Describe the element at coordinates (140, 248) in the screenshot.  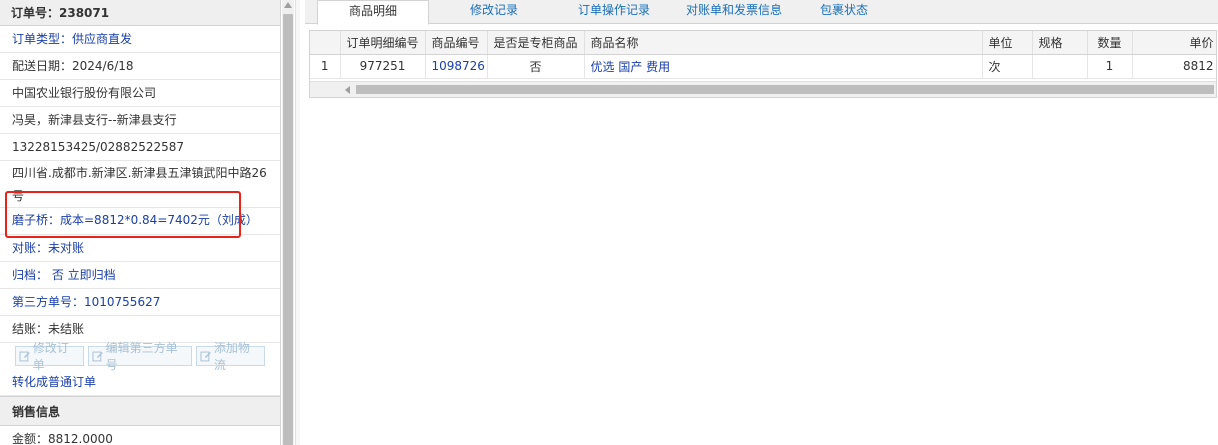
I see `reconcile-status: 对账：未对账` at that location.